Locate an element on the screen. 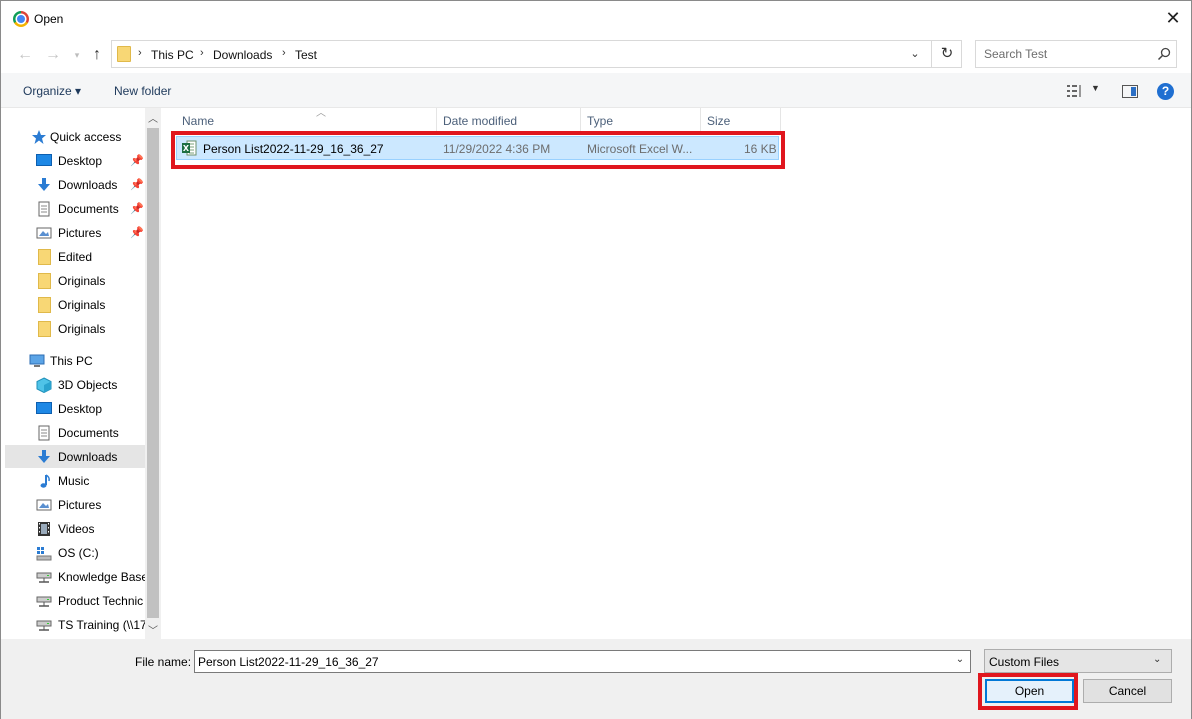 The image size is (1192, 719). back-arrow-icon: ← is located at coordinates (25, 55).